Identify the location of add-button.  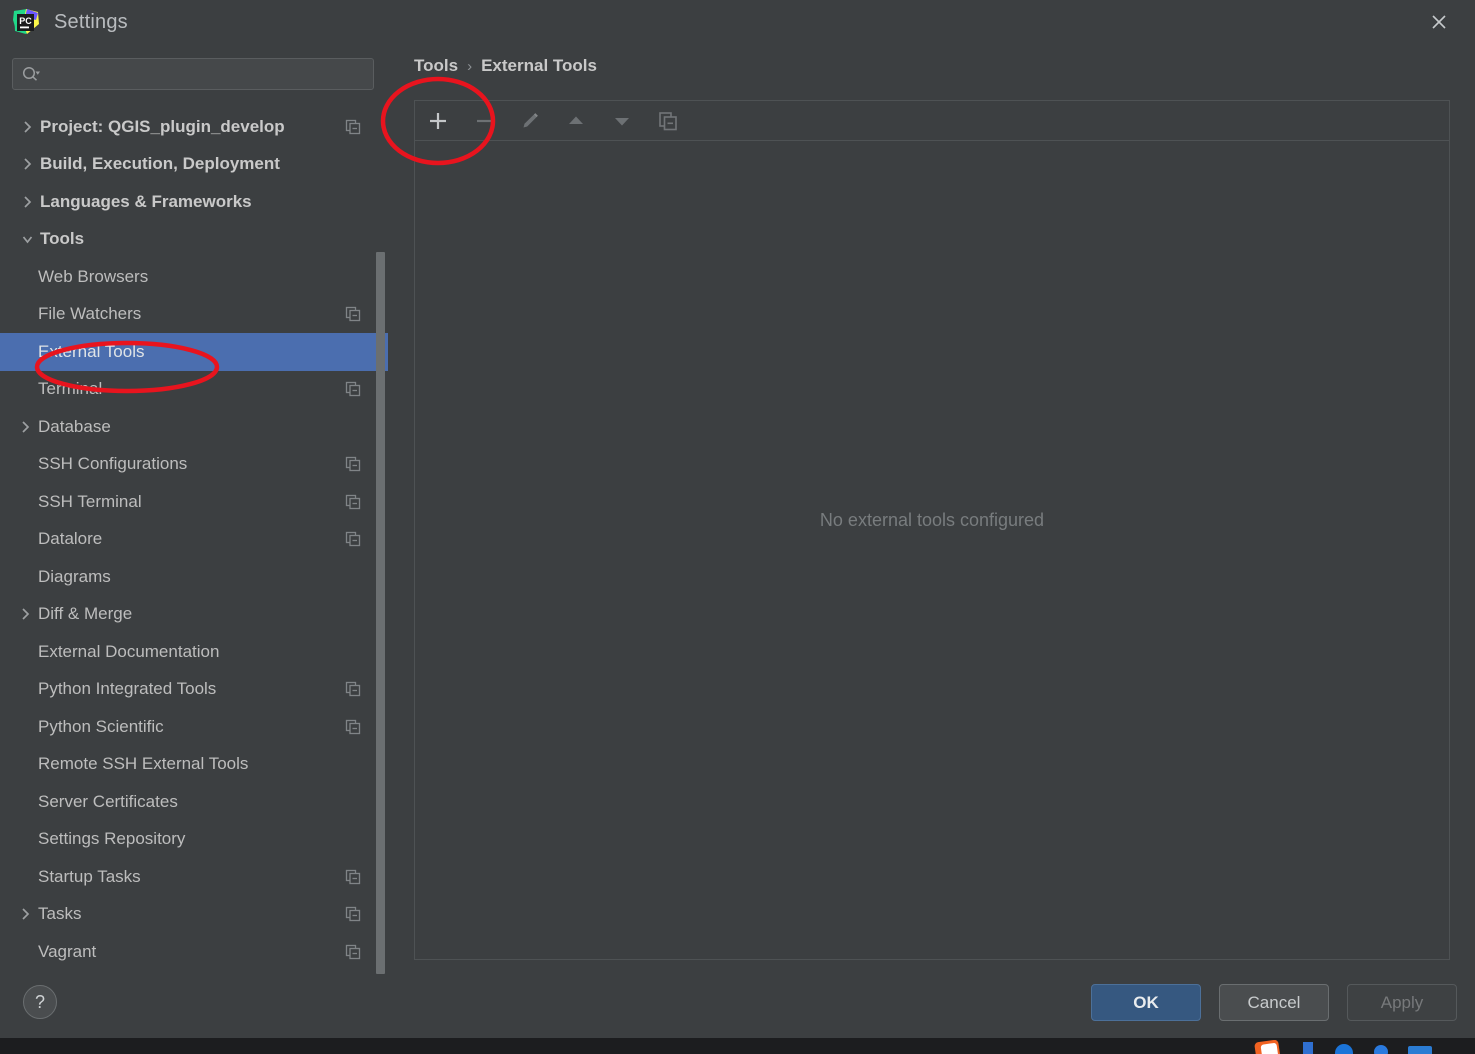
(438, 121).